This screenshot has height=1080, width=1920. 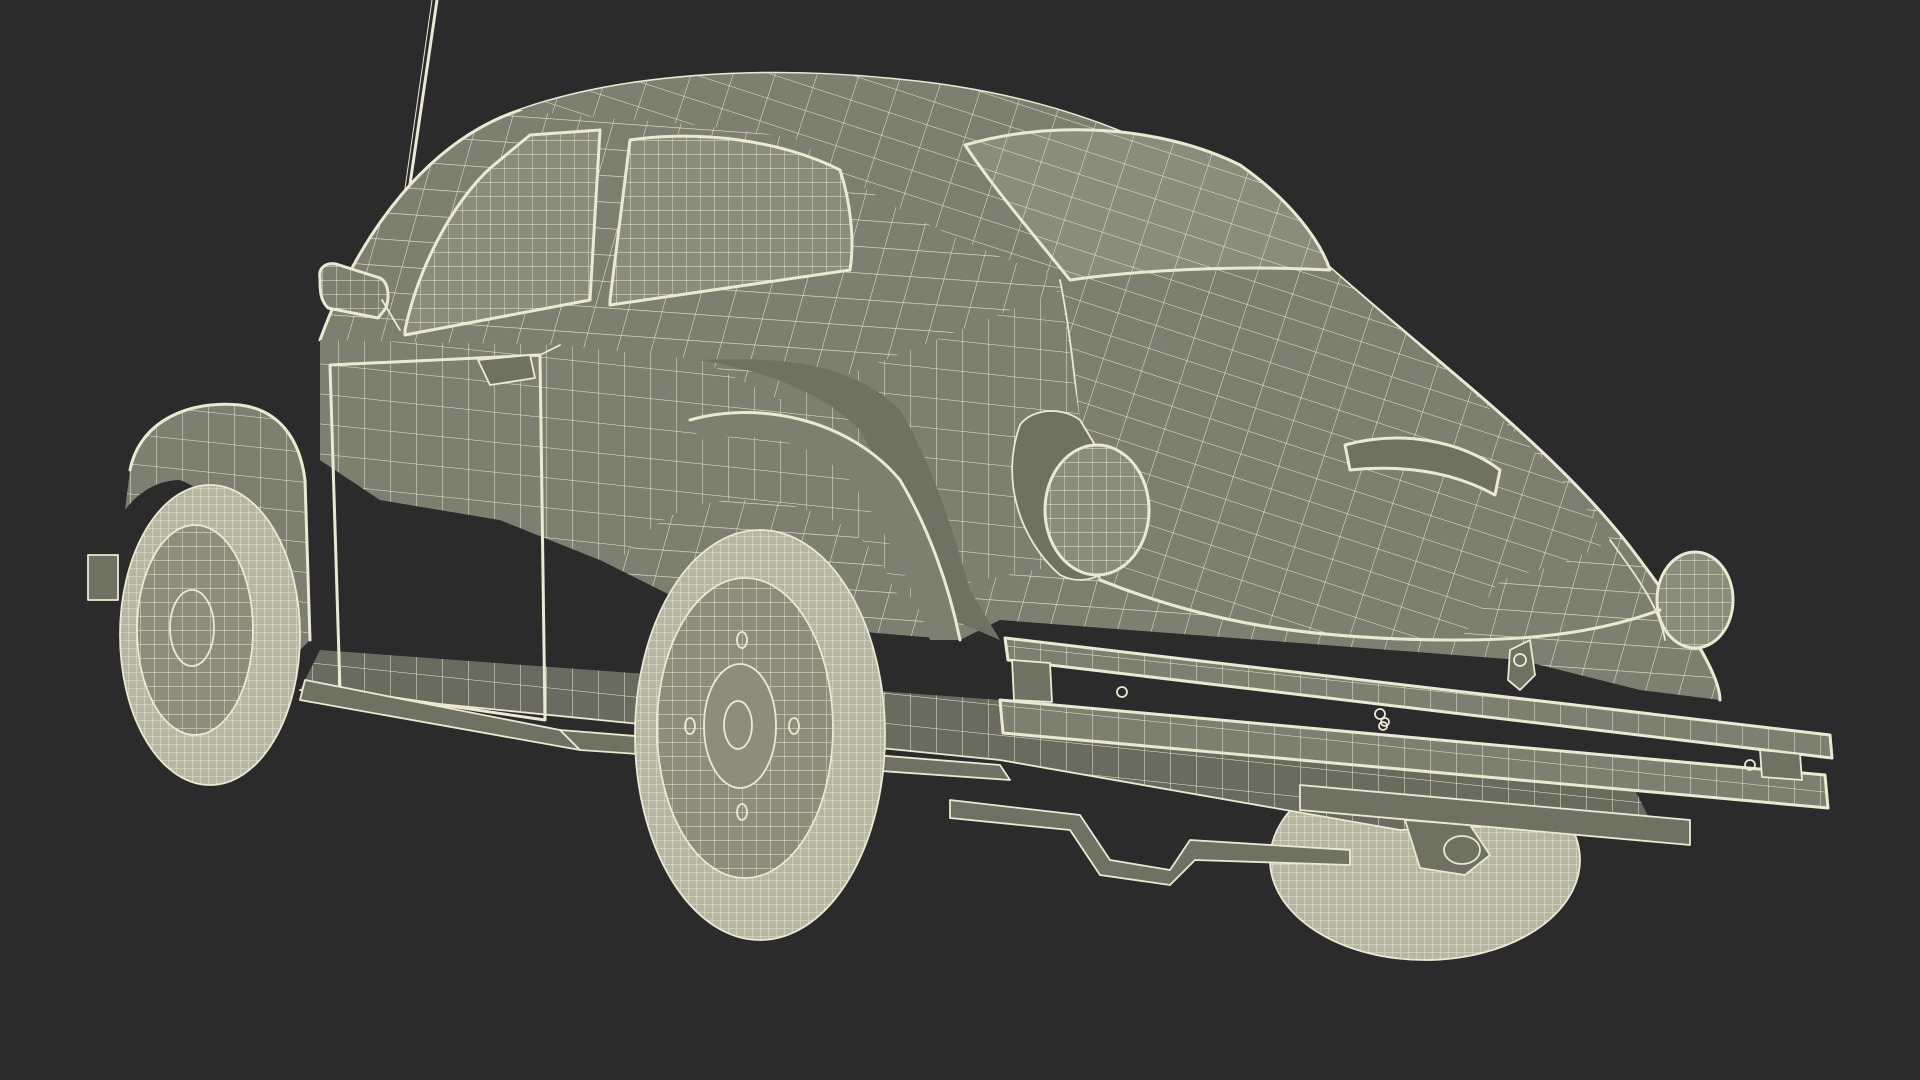 What do you see at coordinates (1695, 600) in the screenshot?
I see `tail-light-right` at bounding box center [1695, 600].